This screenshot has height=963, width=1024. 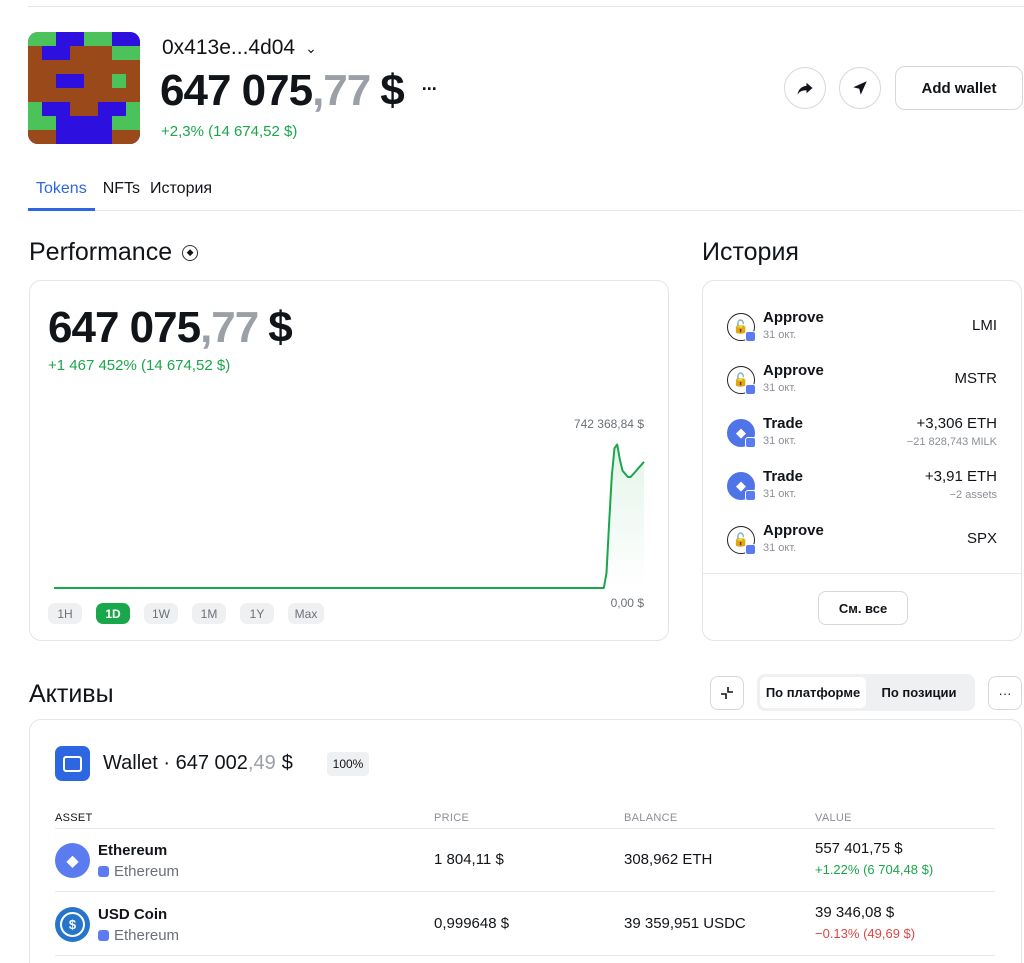 I want to click on wallet-total-currency: $, so click(x=287, y=763).